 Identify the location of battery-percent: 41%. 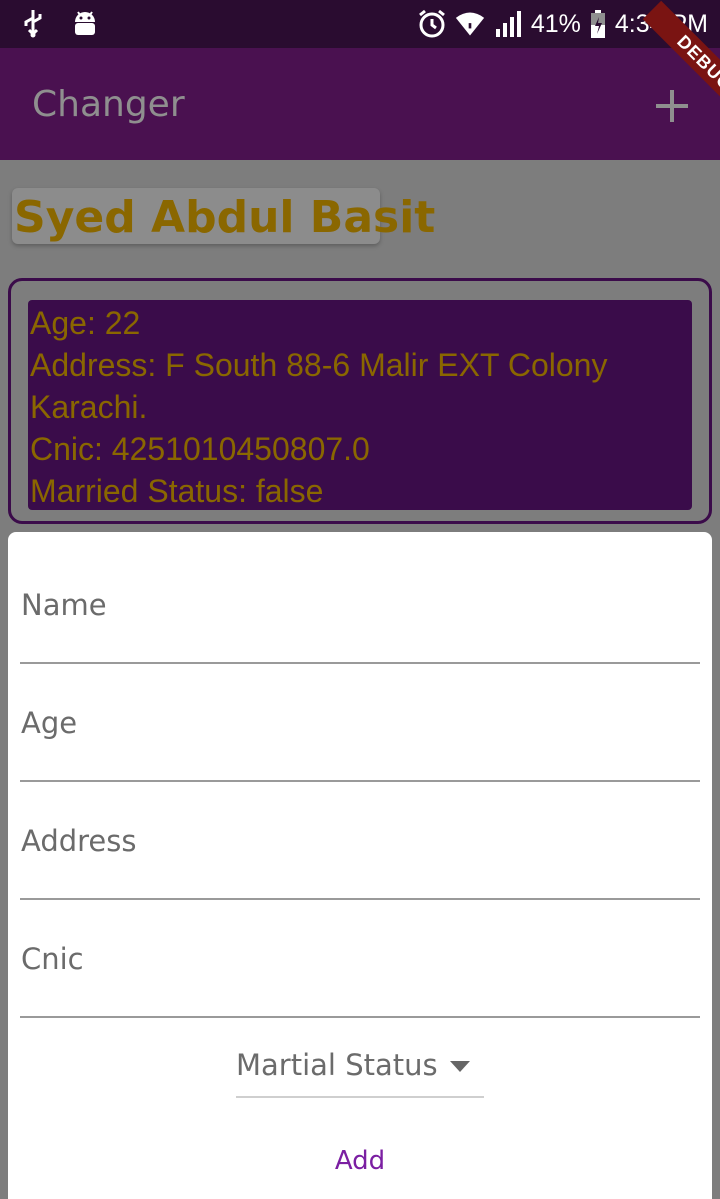
(555, 24).